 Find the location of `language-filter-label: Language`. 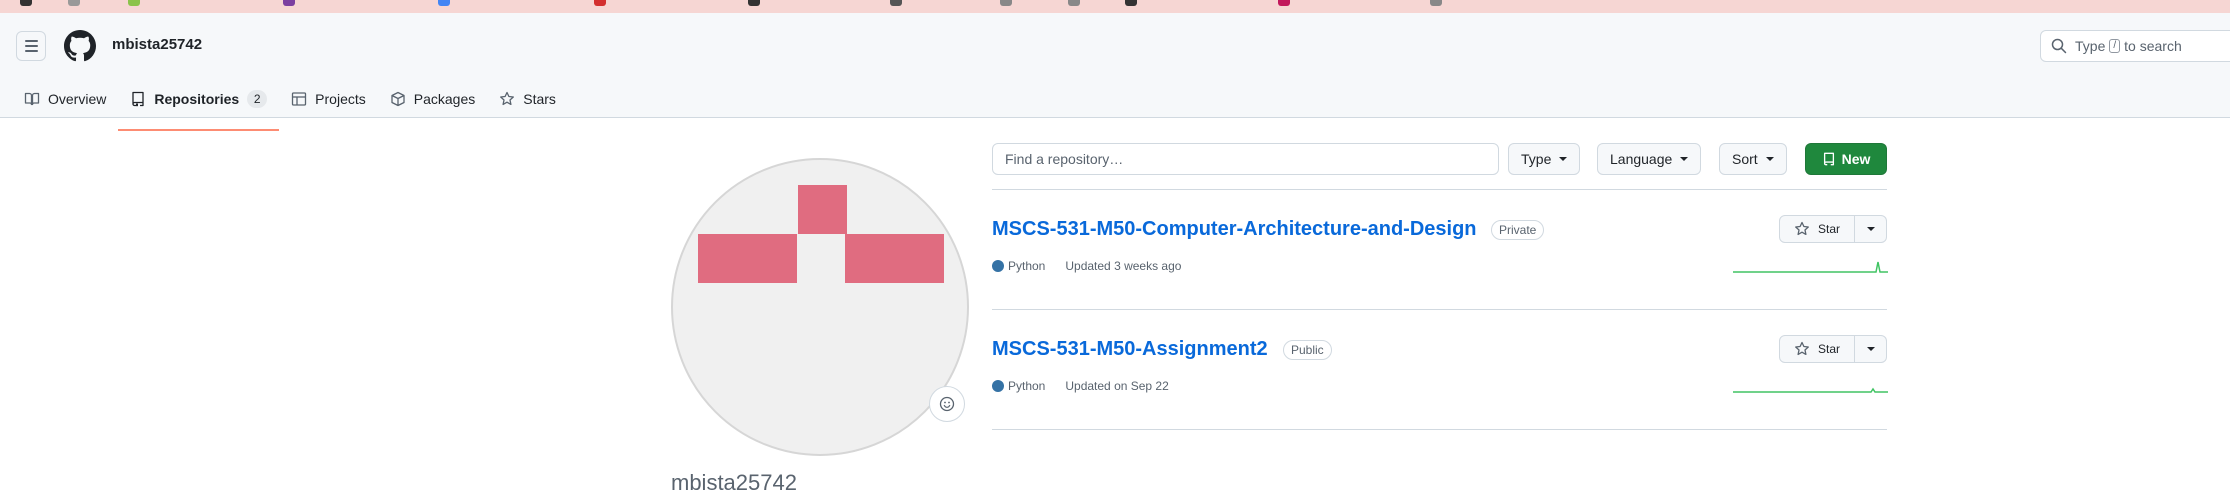

language-filter-label: Language is located at coordinates (1641, 159).